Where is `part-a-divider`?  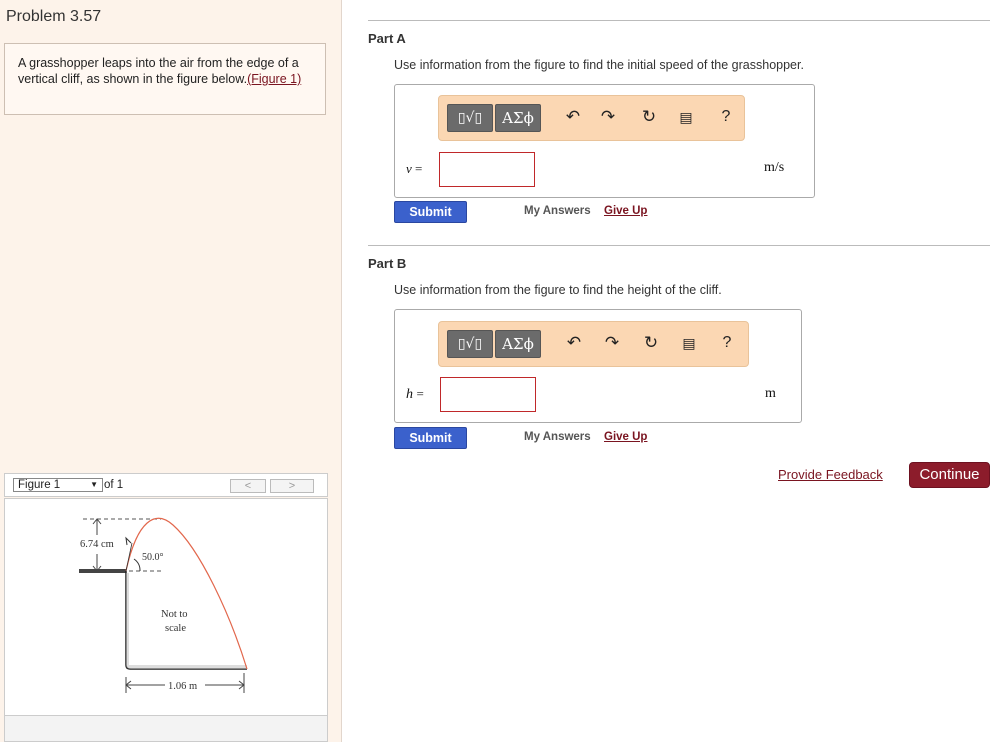 part-a-divider is located at coordinates (679, 20).